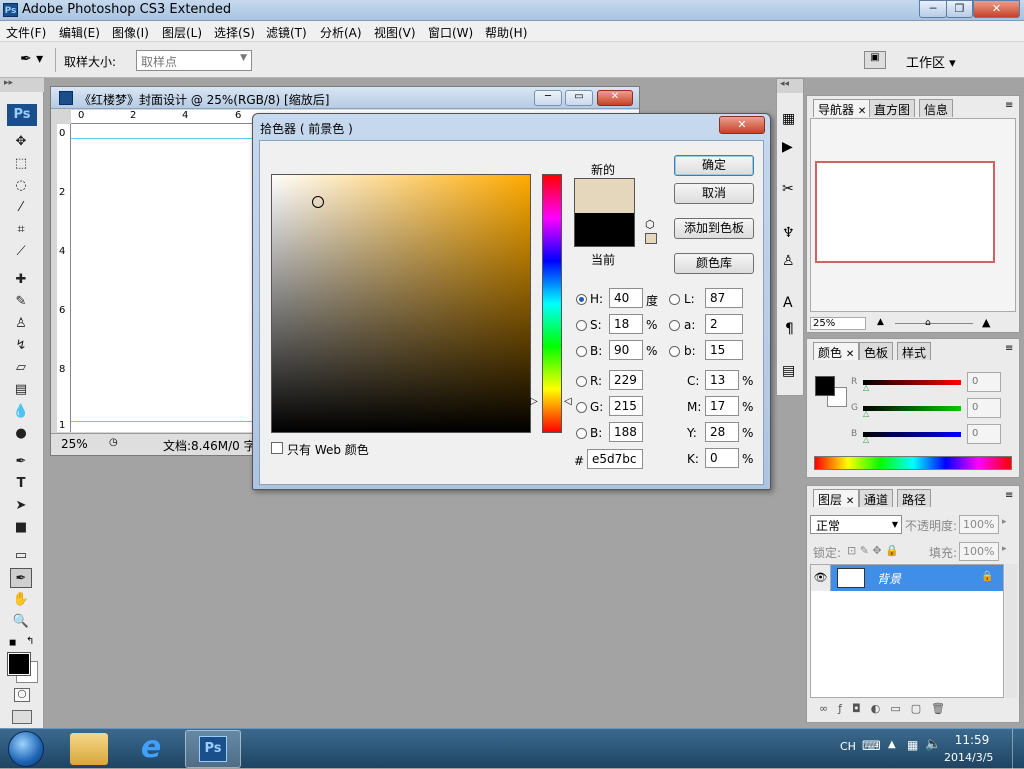 This screenshot has height=769, width=1024. Describe the element at coordinates (984, 434) in the screenshot. I see `b-value: 0` at that location.